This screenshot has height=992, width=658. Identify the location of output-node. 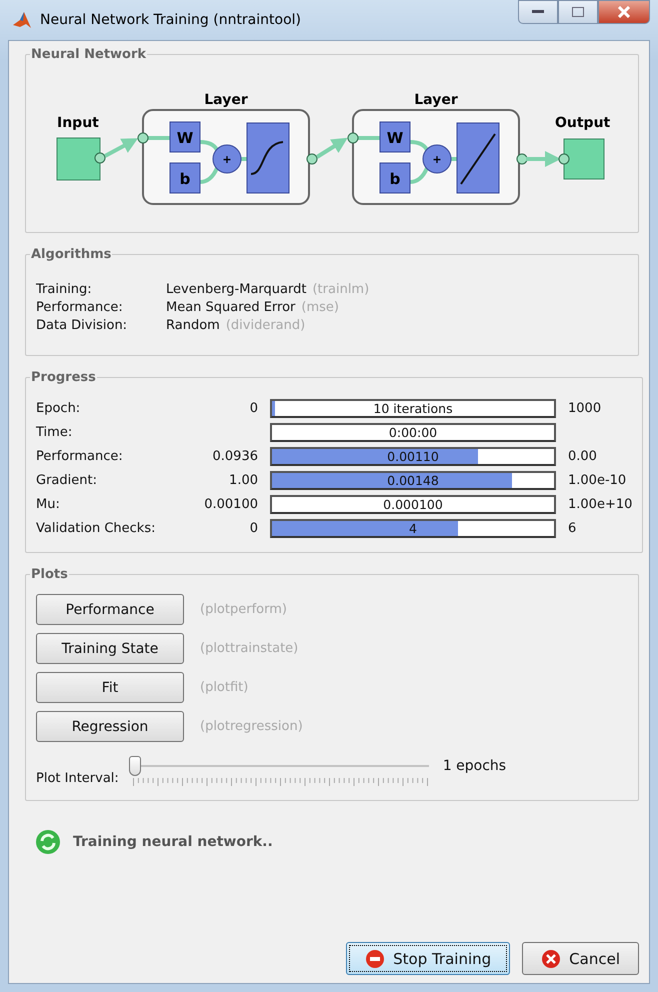
(584, 159).